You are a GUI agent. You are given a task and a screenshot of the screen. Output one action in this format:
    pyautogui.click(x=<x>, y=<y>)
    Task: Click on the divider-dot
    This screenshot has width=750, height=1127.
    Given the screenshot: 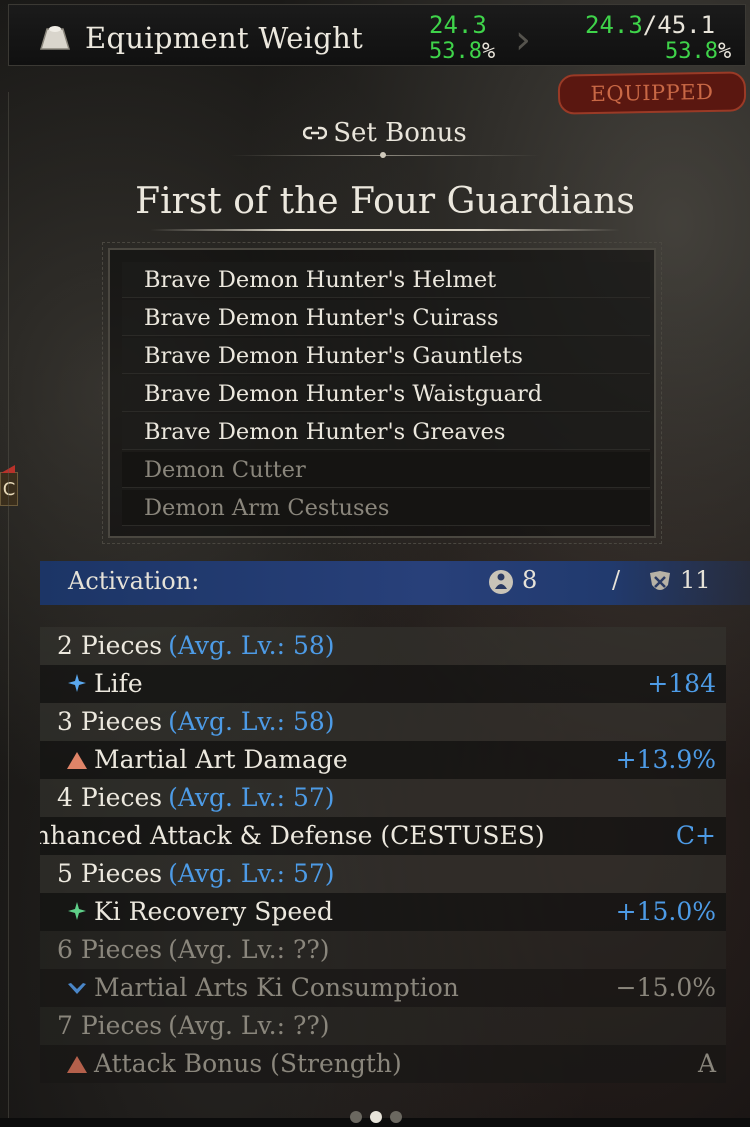 What is the action you would take?
    pyautogui.click(x=383, y=155)
    